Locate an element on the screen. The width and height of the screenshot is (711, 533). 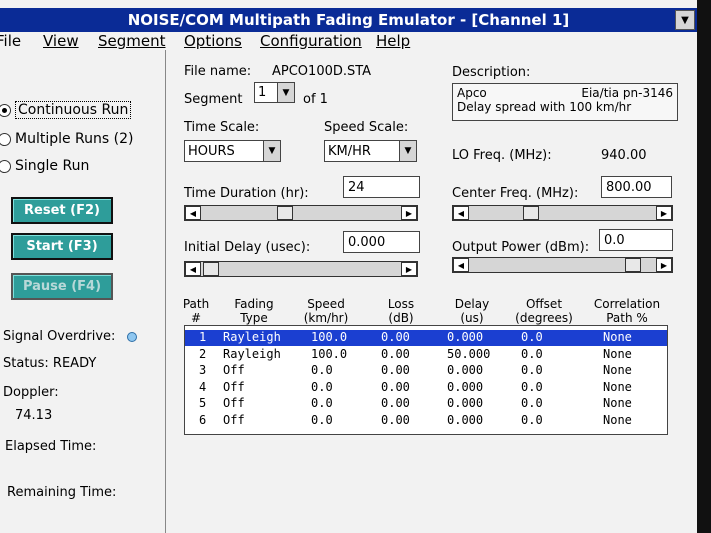
header-correlation: Correlation Path % is located at coordinates (627, 311).